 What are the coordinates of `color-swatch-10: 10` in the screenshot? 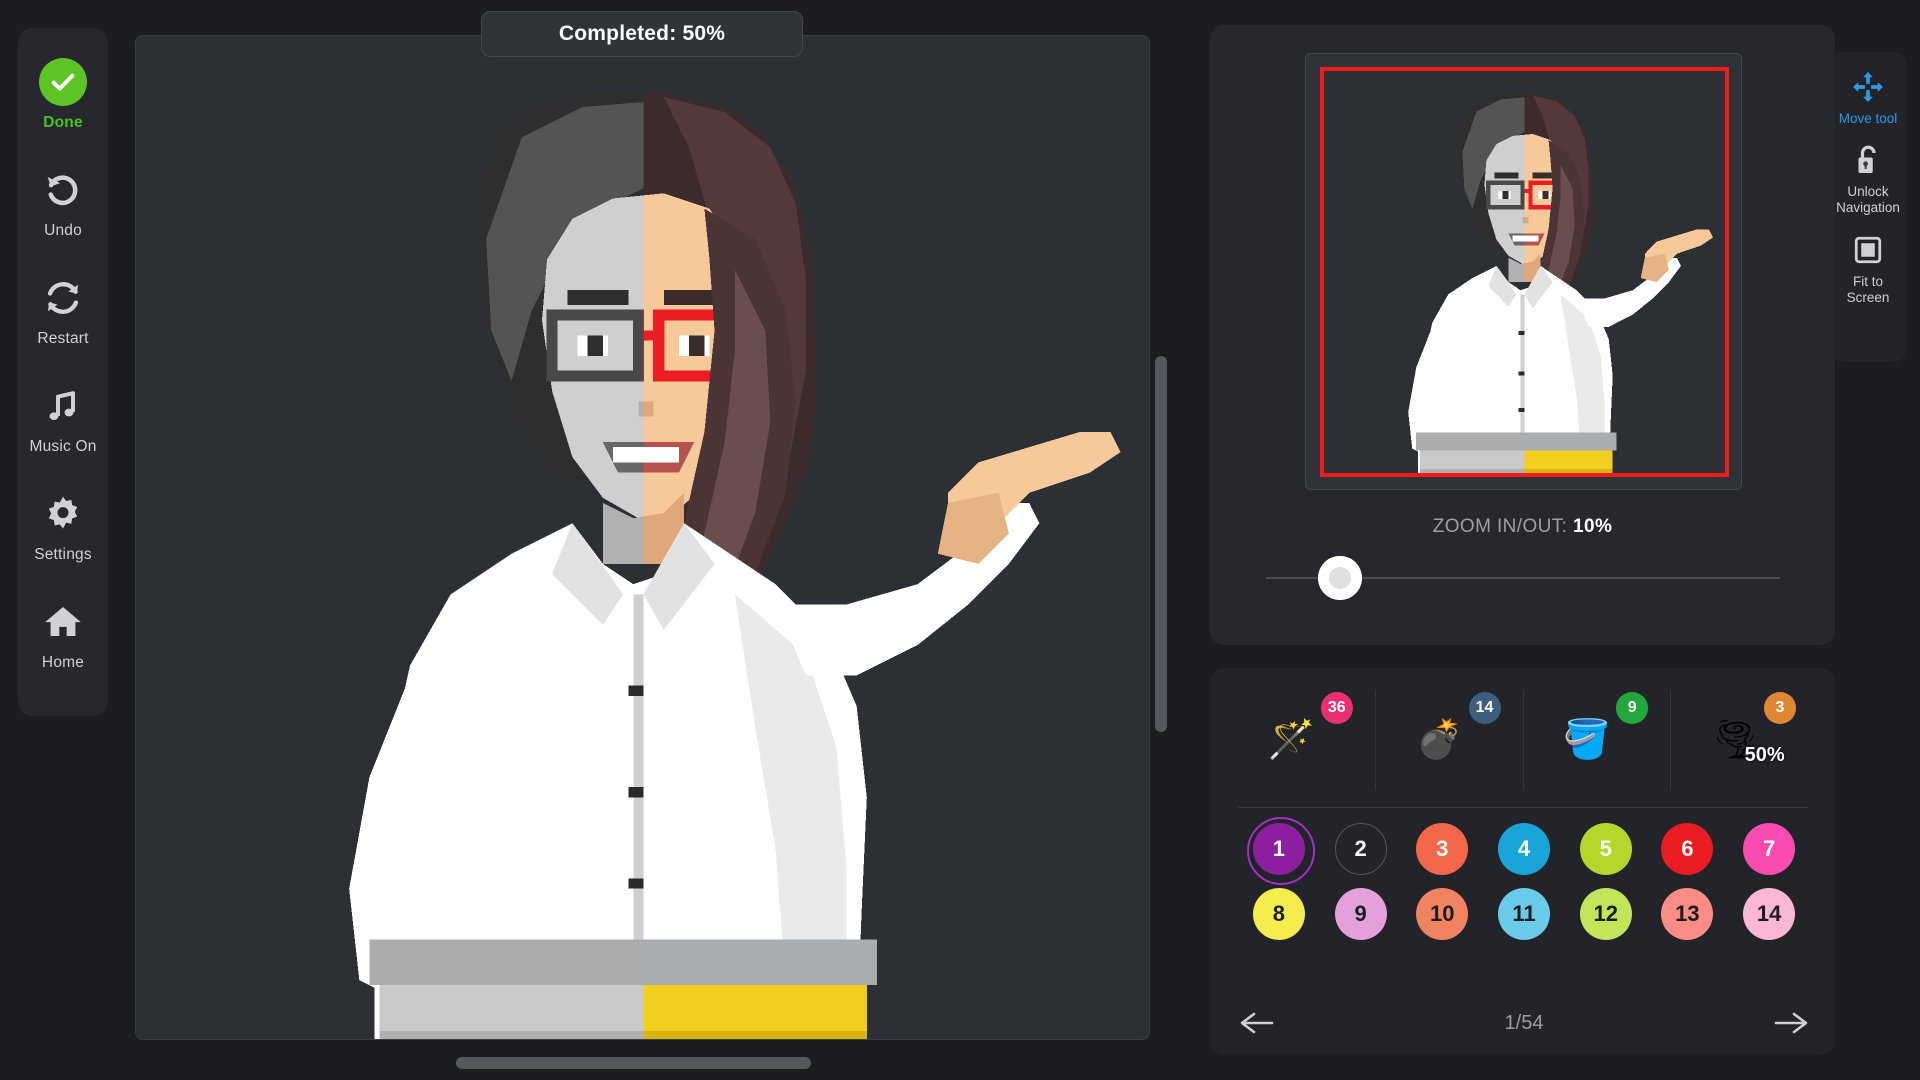 It's located at (1442, 914).